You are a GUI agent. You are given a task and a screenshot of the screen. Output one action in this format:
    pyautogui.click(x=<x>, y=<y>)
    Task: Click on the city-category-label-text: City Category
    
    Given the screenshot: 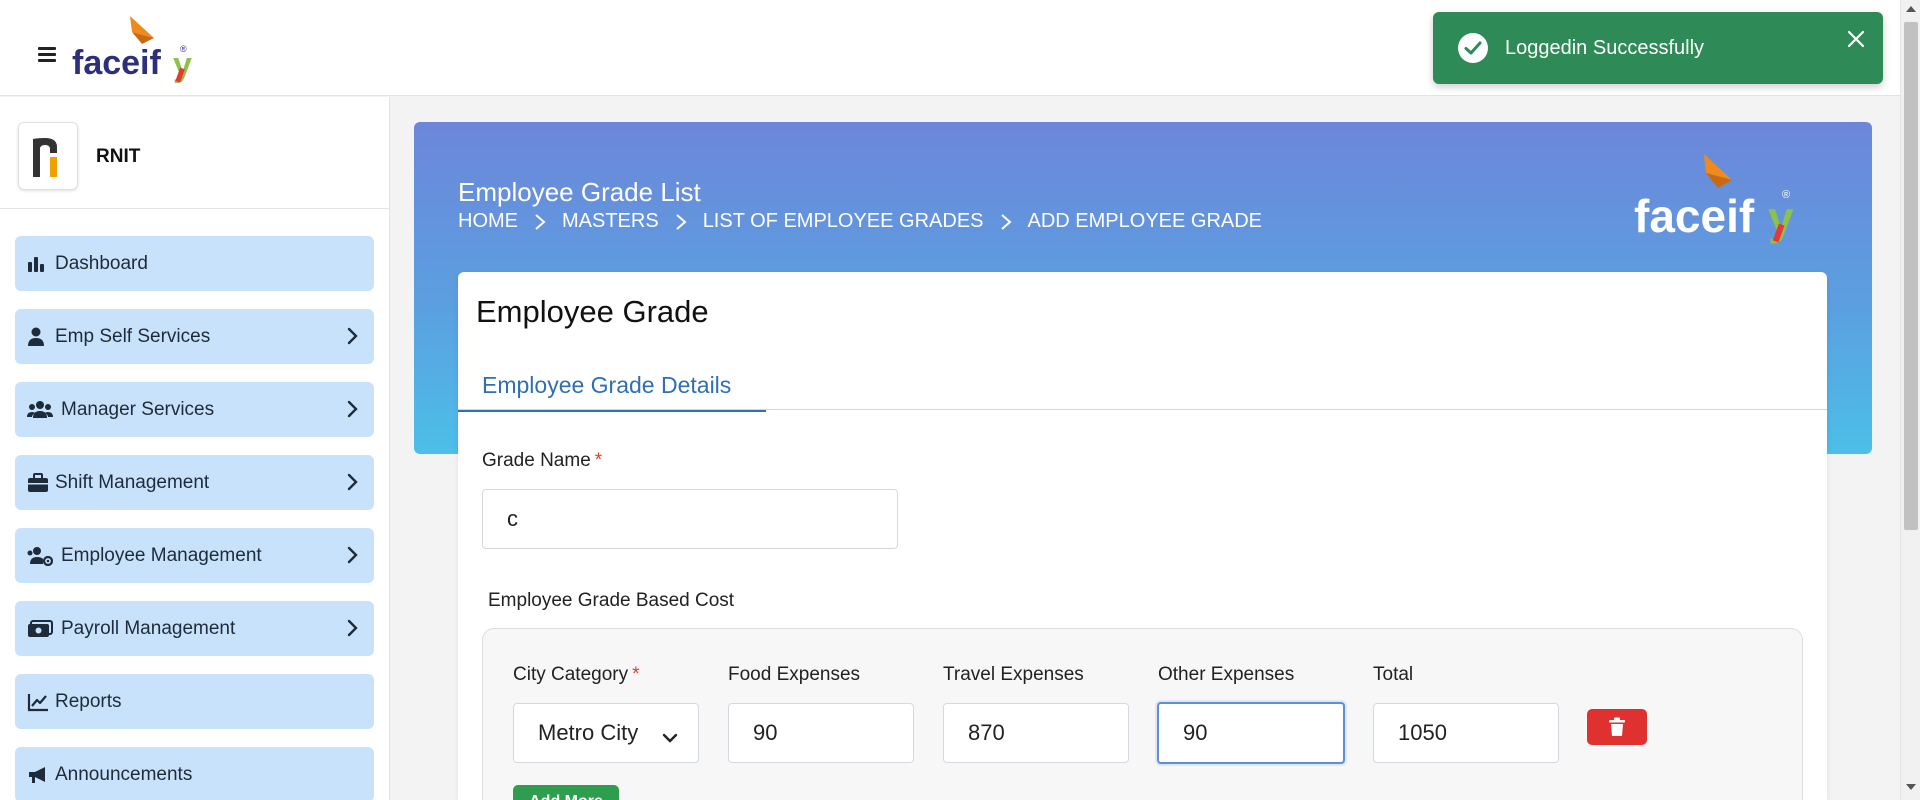 What is the action you would take?
    pyautogui.click(x=571, y=674)
    